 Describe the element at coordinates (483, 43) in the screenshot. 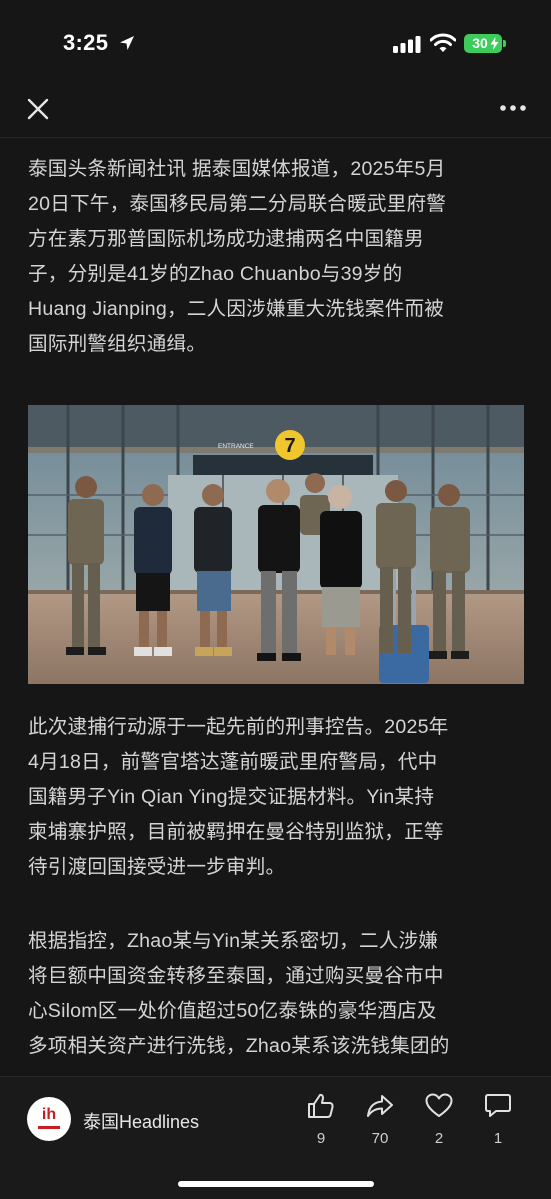

I see `battery-charging-icon: 30` at that location.